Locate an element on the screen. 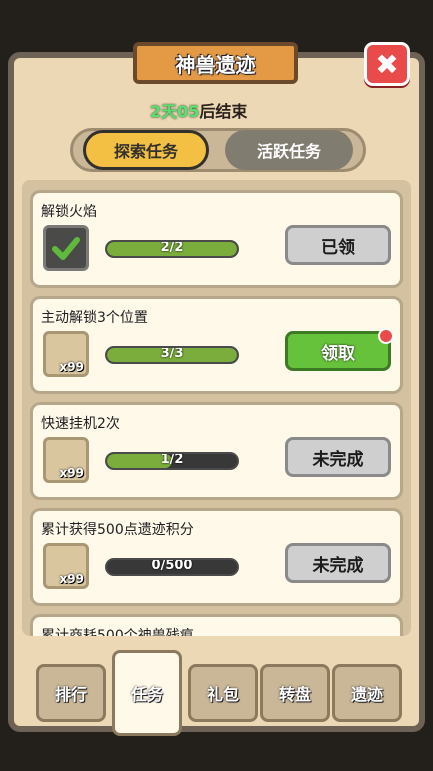 The width and height of the screenshot is (433, 771). tab-active-tasks: 活跃任务 is located at coordinates (289, 150).